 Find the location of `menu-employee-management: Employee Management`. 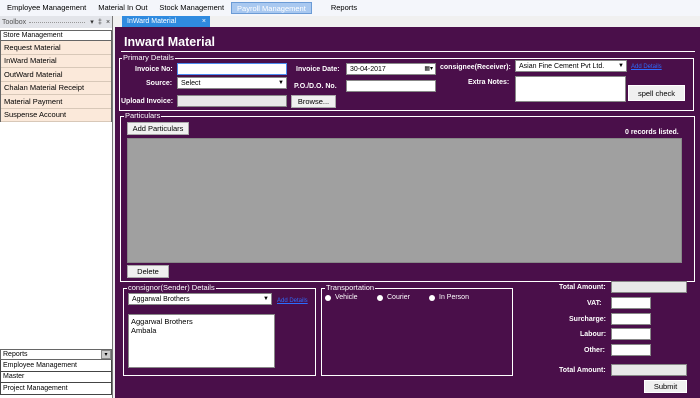

menu-employee-management: Employee Management is located at coordinates (46, 8).